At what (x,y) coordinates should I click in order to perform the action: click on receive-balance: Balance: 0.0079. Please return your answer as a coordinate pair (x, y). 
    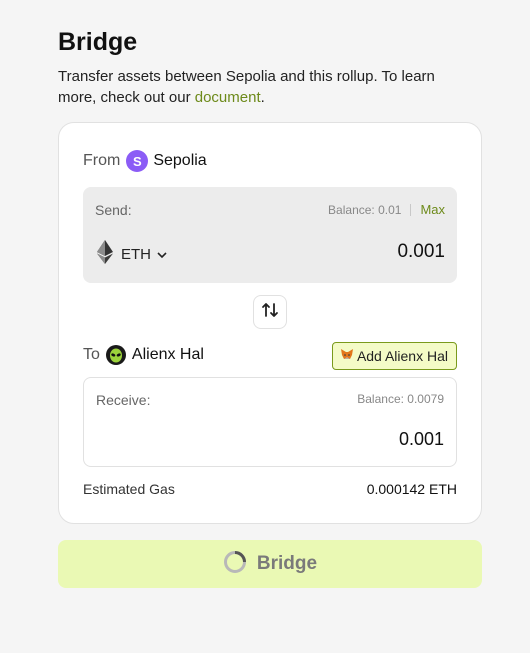
    Looking at the image, I should click on (400, 399).